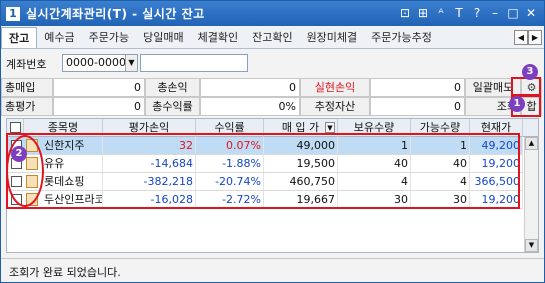 This screenshot has width=545, height=283. Describe the element at coordinates (96, 62) in the screenshot. I see `account-number: 0000-0000` at that location.